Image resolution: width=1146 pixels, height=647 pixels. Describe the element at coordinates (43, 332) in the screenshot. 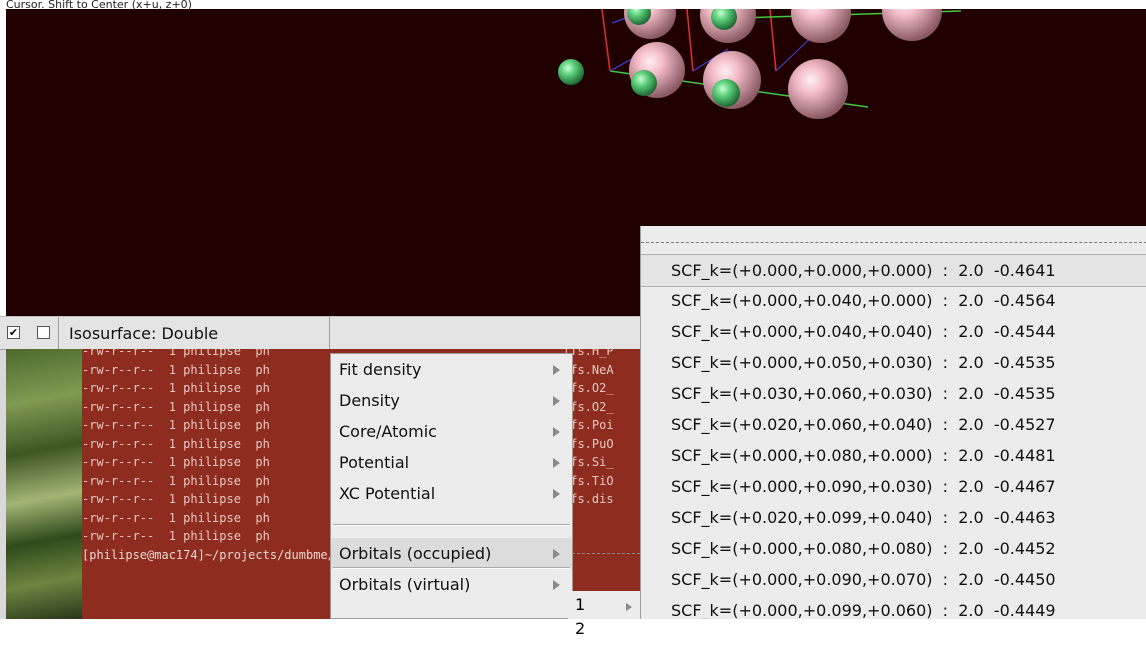

I see `isosurface-secondary-checkbox` at that location.